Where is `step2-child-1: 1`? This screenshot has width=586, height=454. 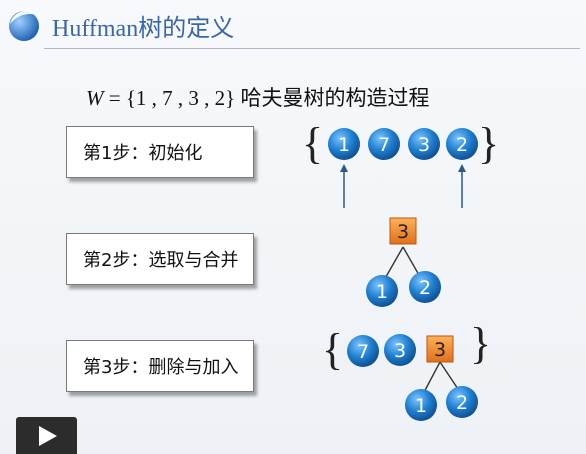
step2-child-1: 1 is located at coordinates (382, 291).